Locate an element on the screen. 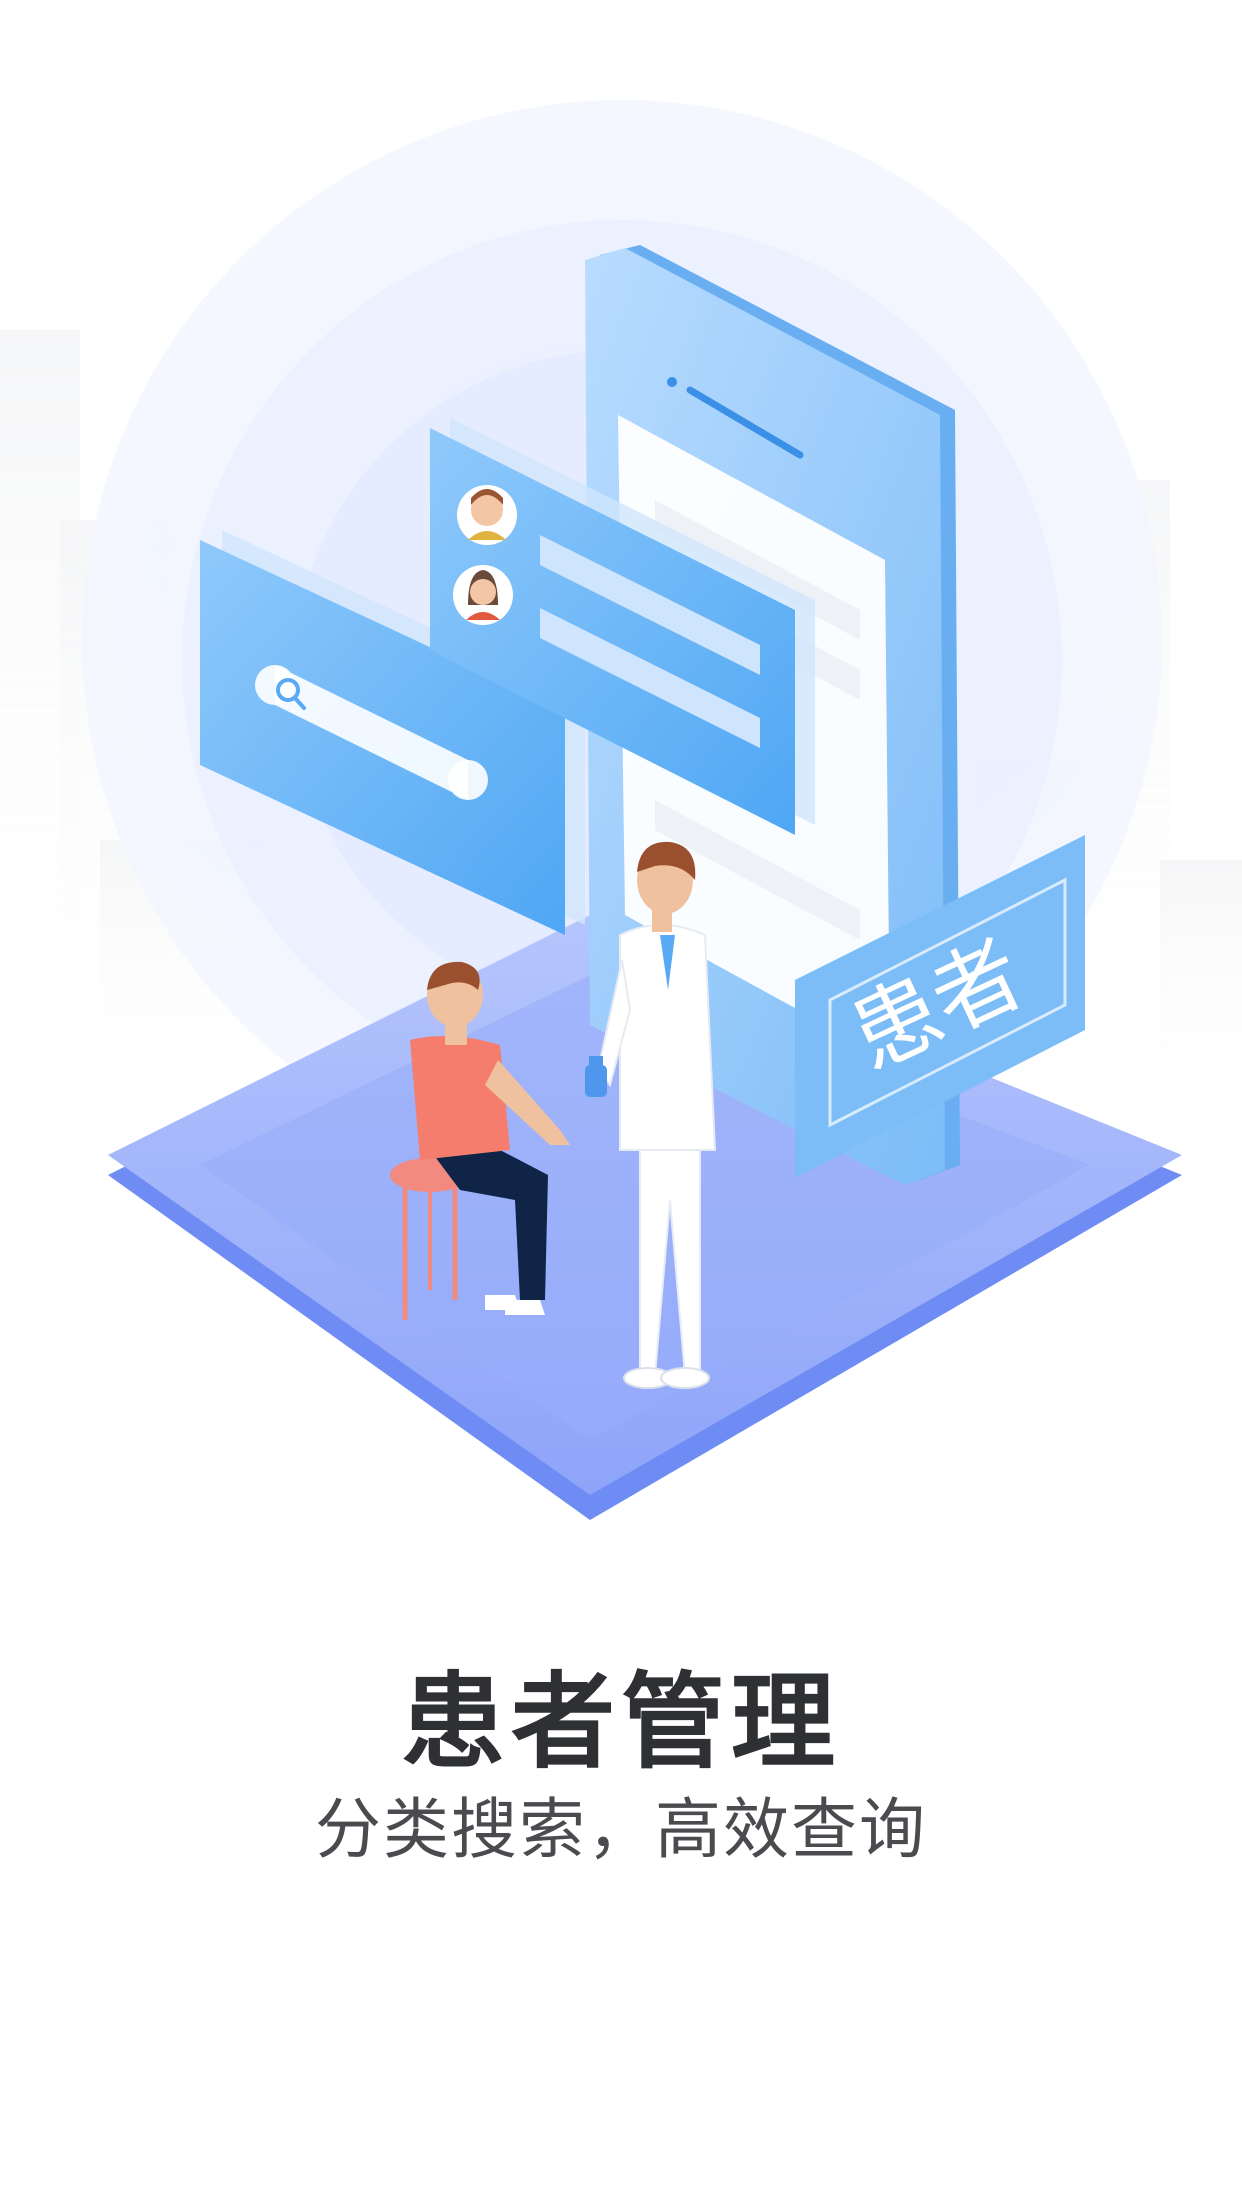 This screenshot has width=1242, height=2212. patient-avatar-female-icon is located at coordinates (483, 595).